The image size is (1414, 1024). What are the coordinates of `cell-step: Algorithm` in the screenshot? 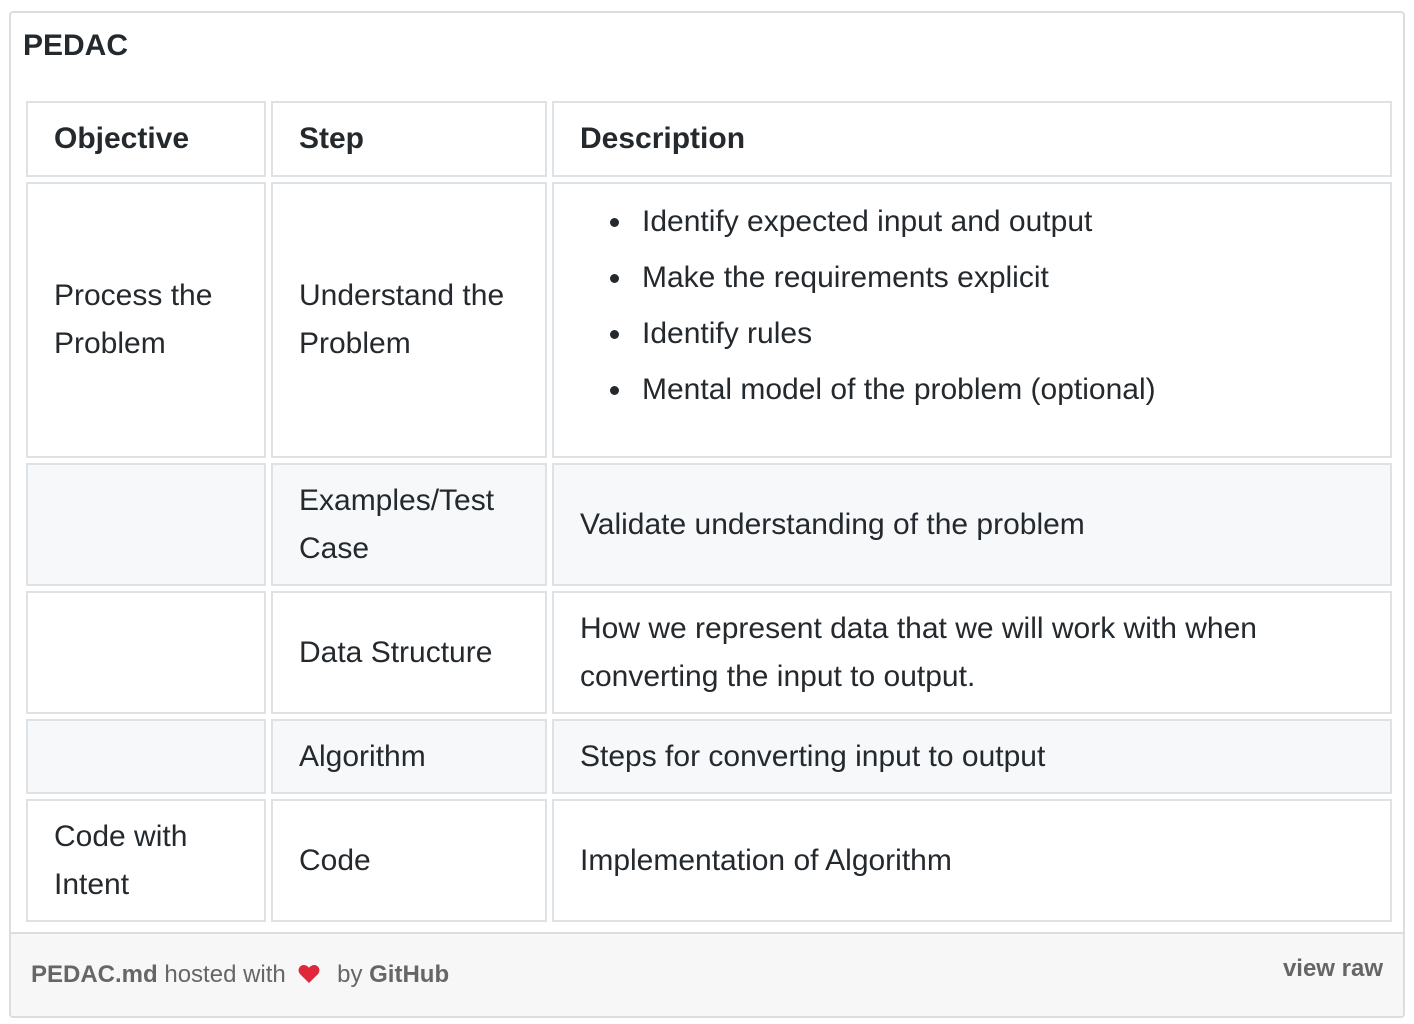 It's located at (409, 756).